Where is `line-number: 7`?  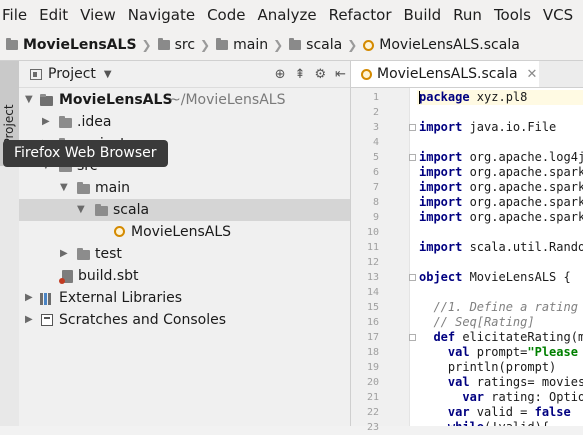 line-number: 7 is located at coordinates (375, 187).